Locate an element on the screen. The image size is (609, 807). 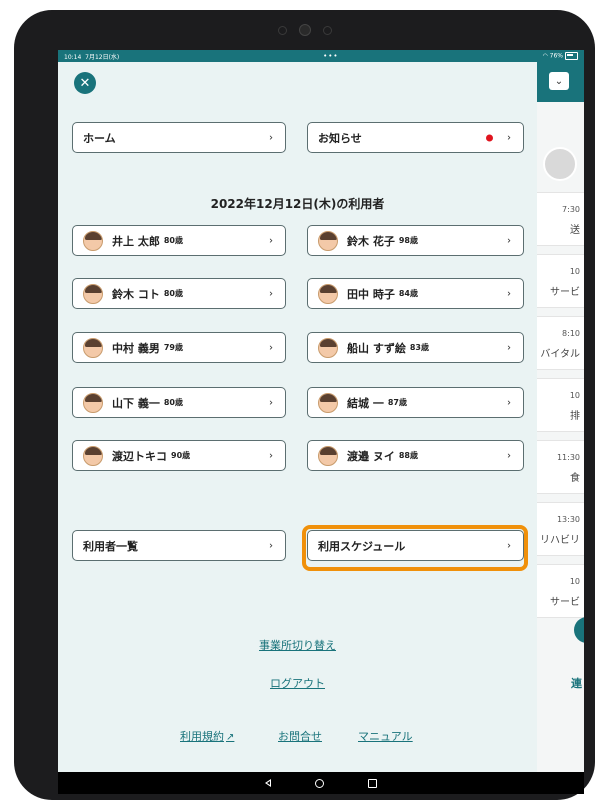
user-button: 鈴木 花子 98歳 › is located at coordinates (415, 240).